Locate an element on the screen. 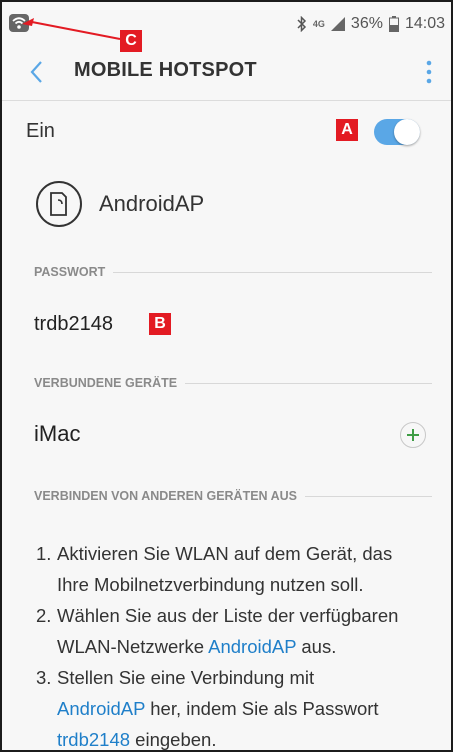 The image size is (453, 752). hotspot-device-icon is located at coordinates (59, 204).